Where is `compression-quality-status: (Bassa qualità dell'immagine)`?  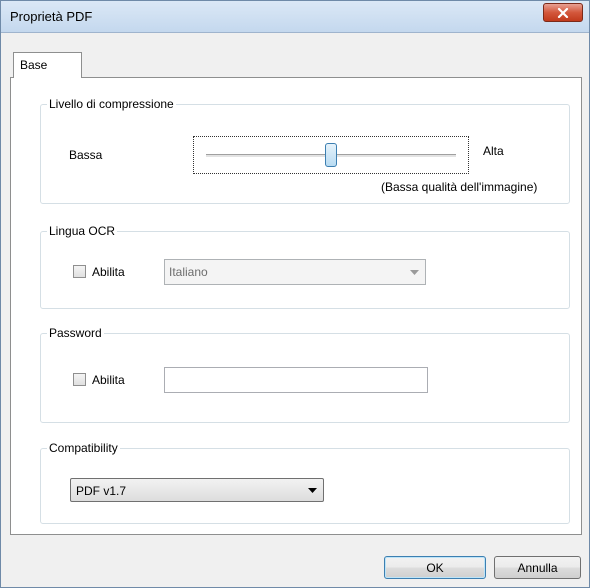
compression-quality-status: (Bassa qualità dell'immagine) is located at coordinates (459, 187).